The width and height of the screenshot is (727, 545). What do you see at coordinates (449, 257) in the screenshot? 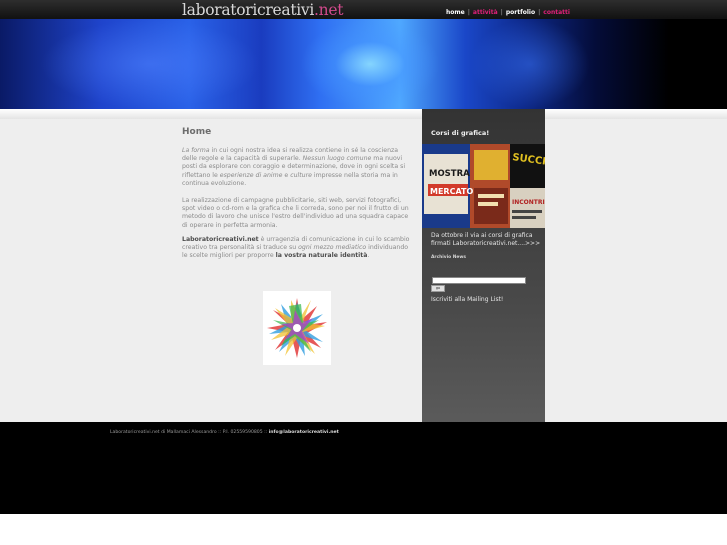
I see `archive-news-label: Archivio News` at bounding box center [449, 257].